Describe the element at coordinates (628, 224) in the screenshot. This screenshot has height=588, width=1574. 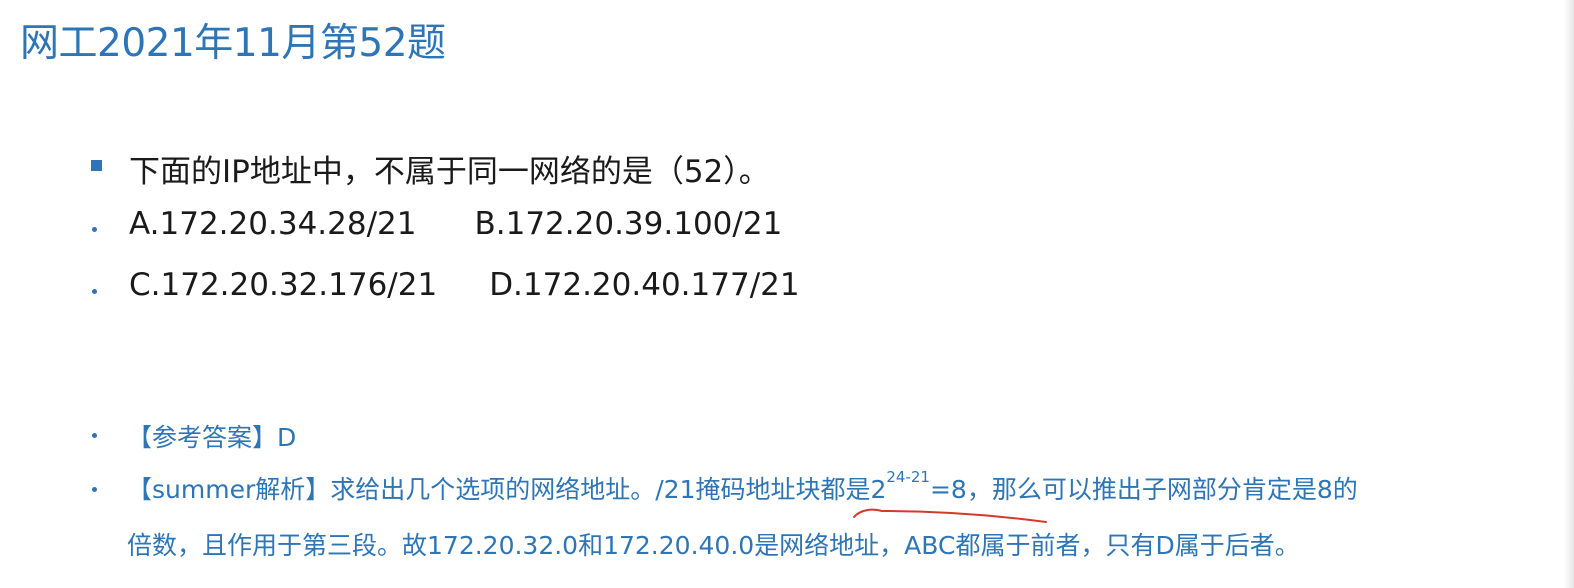
I see `option-b: B.172.20.39.100/21` at that location.